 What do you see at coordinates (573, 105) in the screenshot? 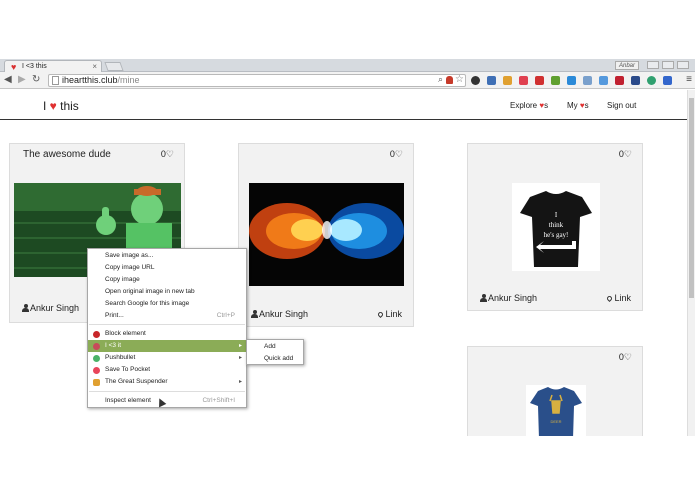
I see `nav-my-pre: My` at bounding box center [573, 105].